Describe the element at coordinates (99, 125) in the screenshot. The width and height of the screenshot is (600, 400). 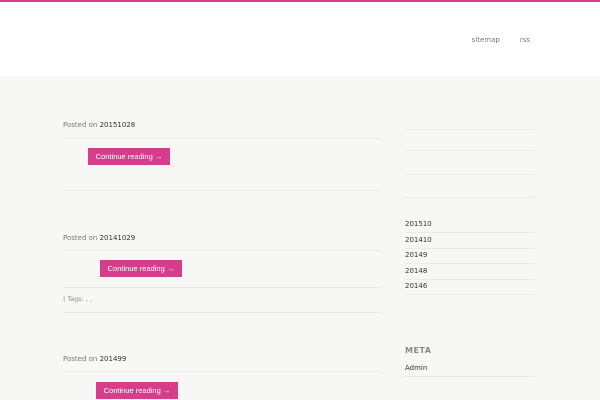
I see `post-meta: Posted on 20151028` at that location.